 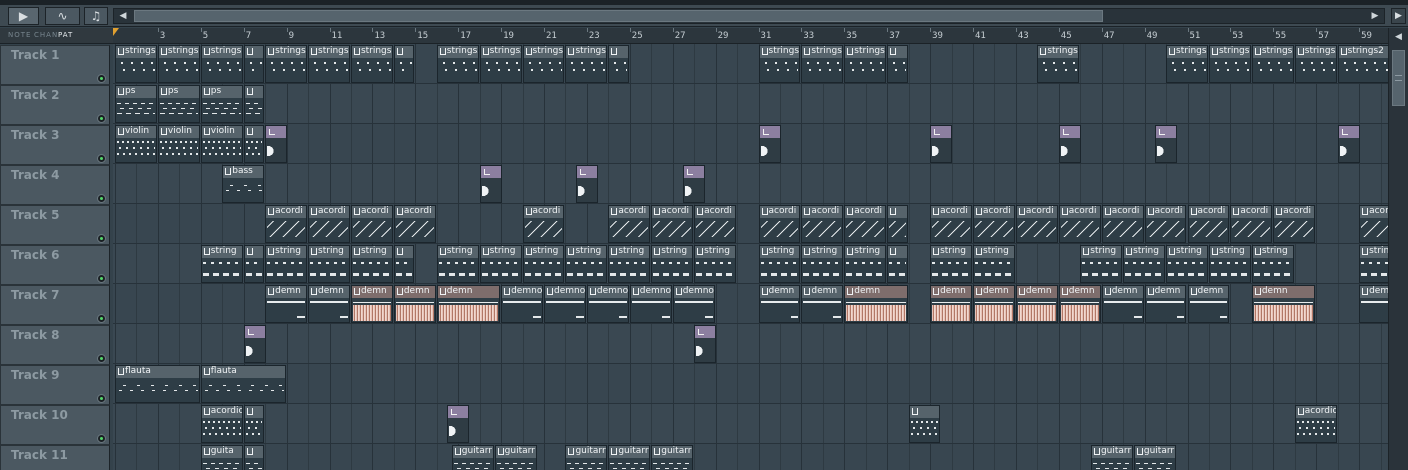 I want to click on track-header: Track 4, so click(x=55, y=185).